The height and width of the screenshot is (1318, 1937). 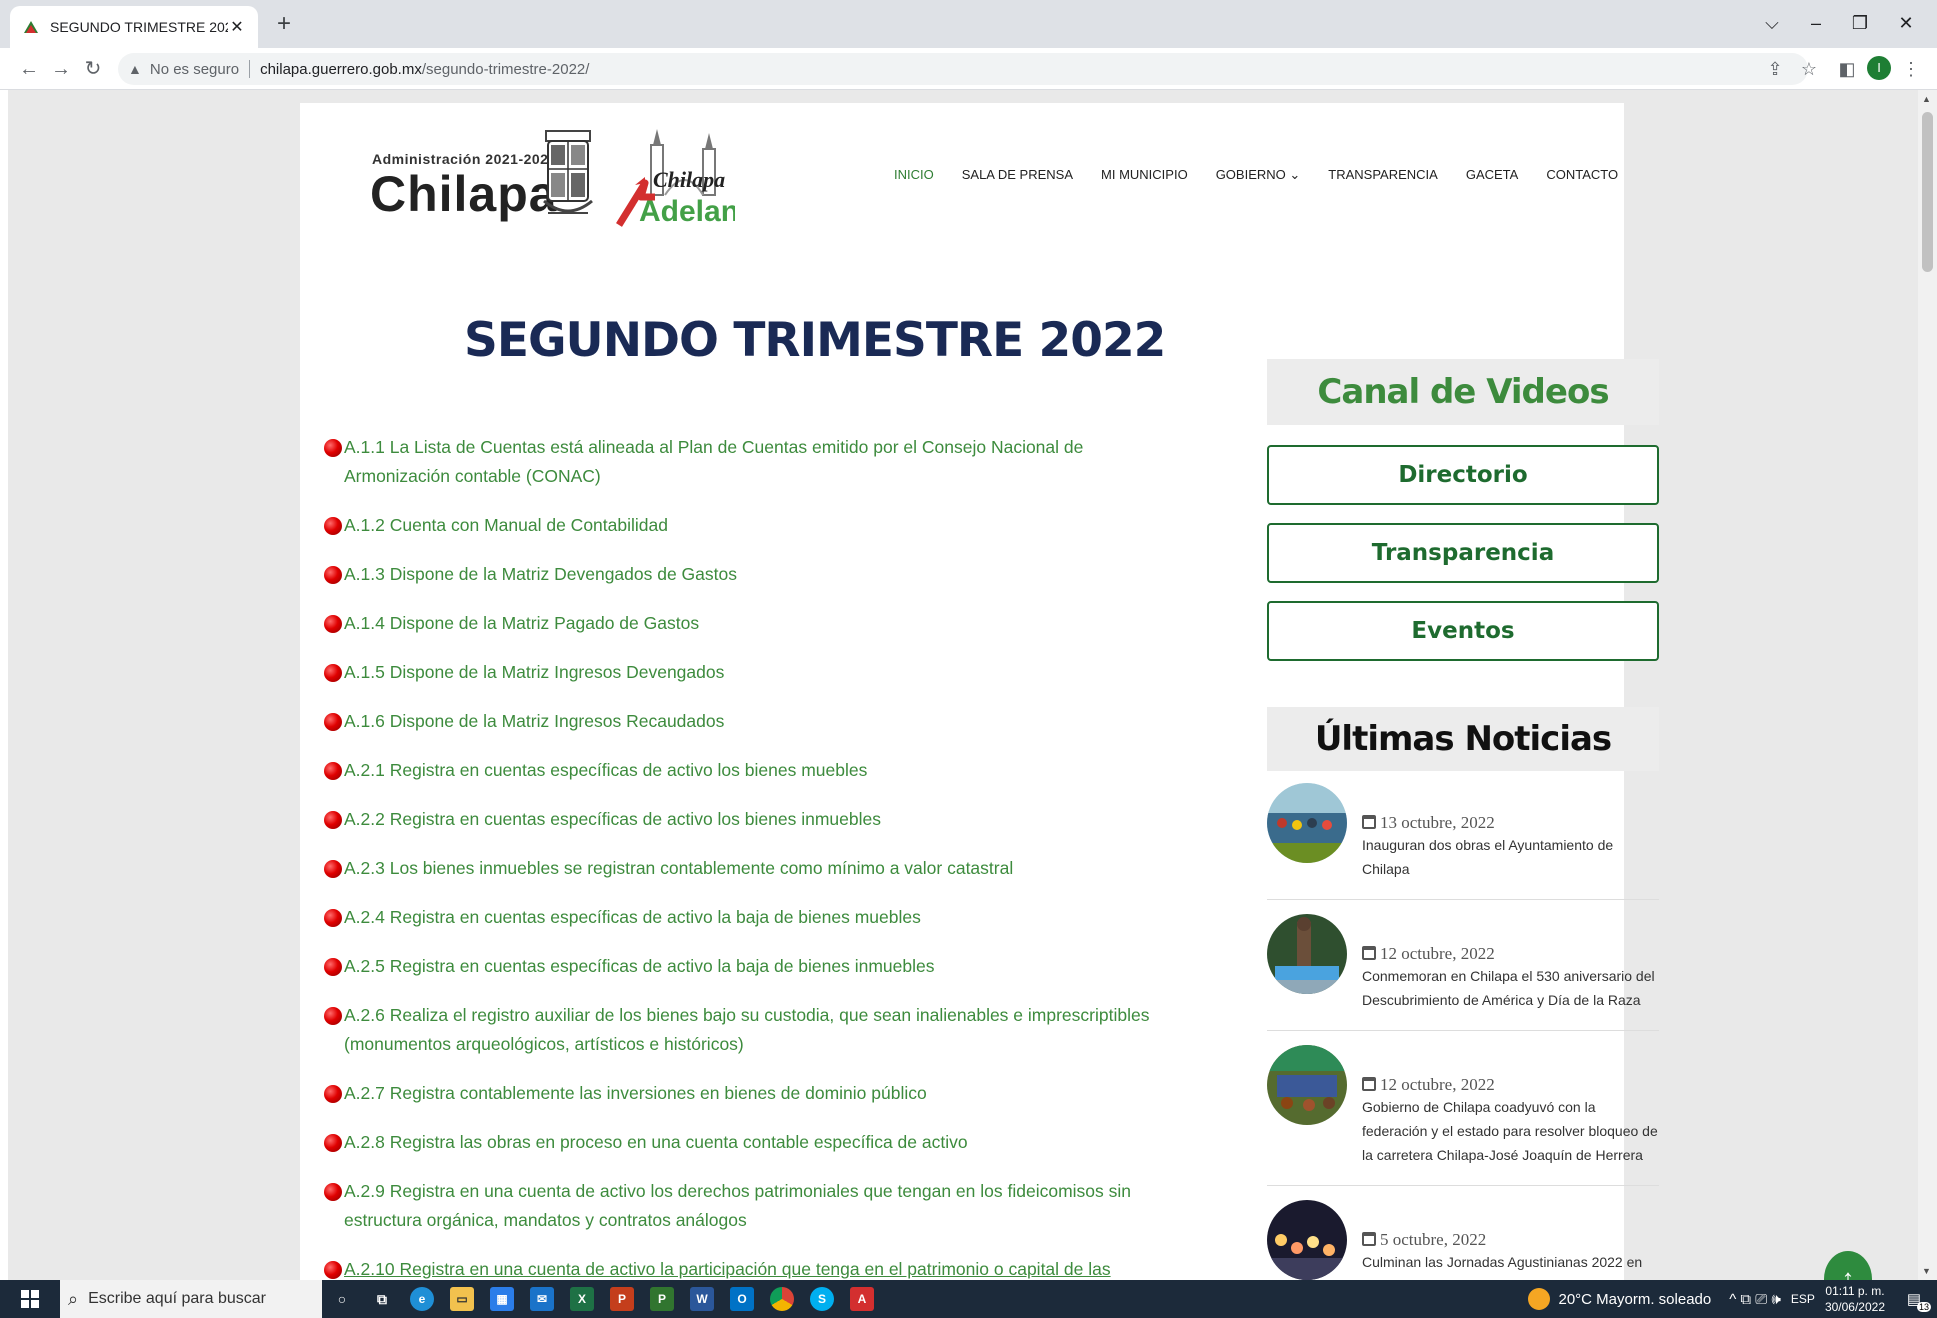 What do you see at coordinates (1911, 69) in the screenshot?
I see `menu-dots-icon: ⋮` at bounding box center [1911, 69].